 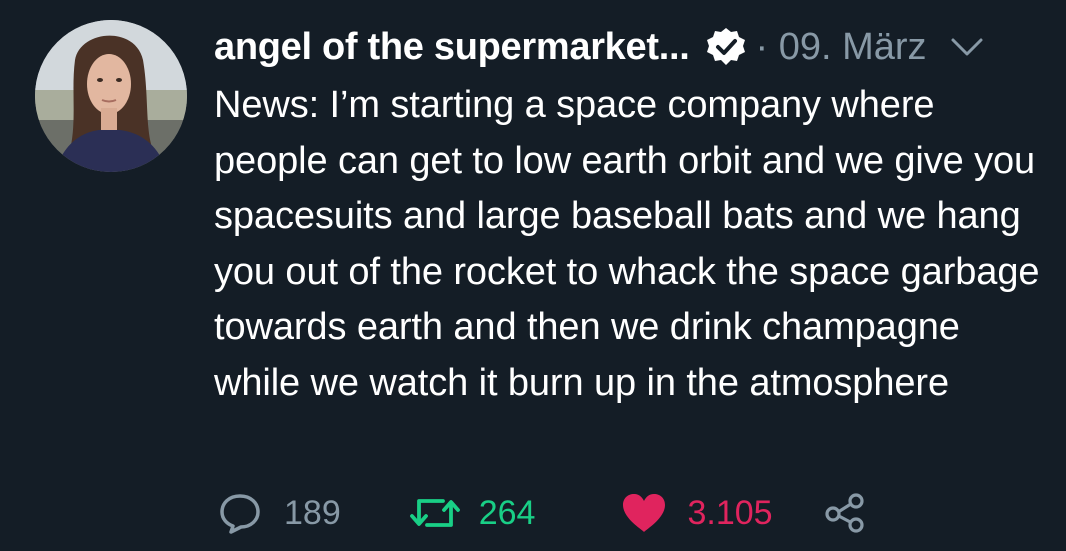 What do you see at coordinates (730, 512) in the screenshot?
I see `like-count: 3.105` at bounding box center [730, 512].